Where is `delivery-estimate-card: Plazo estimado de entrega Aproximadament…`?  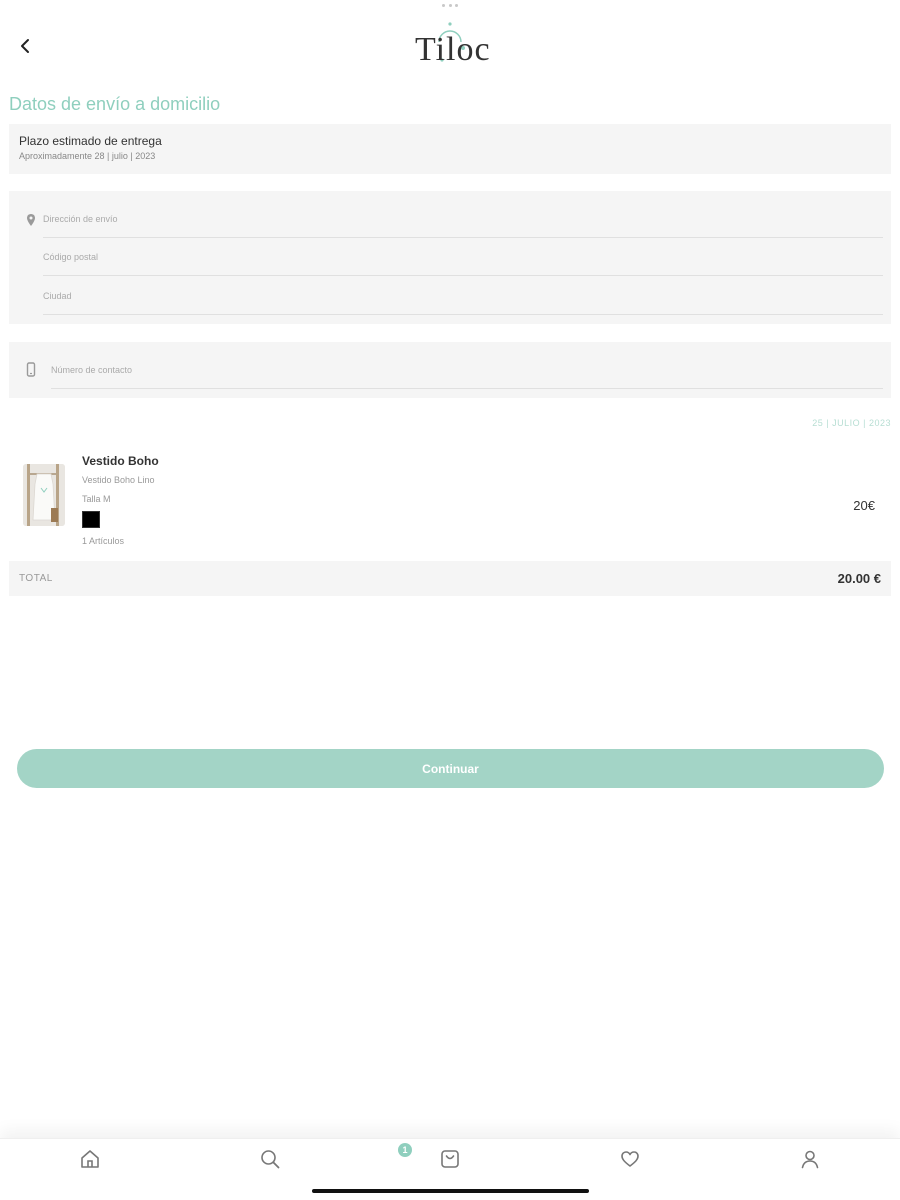 delivery-estimate-card: Plazo estimado de entrega Aproximadament… is located at coordinates (450, 149).